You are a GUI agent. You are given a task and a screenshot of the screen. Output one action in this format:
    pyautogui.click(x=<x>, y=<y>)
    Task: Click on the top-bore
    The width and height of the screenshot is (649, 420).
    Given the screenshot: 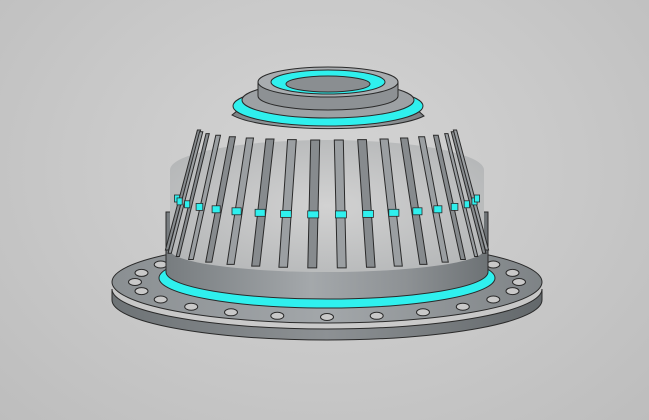 What is the action you would take?
    pyautogui.click(x=328, y=84)
    